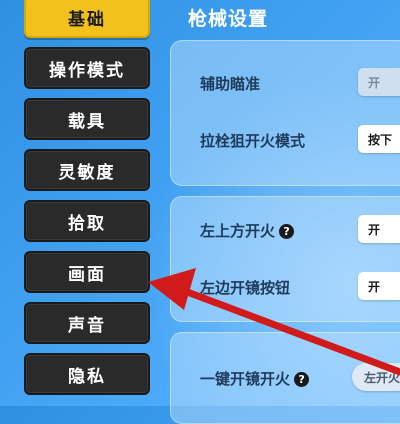 This screenshot has width=400, height=424. I want to click on toggle-value: 左开火, so click(382, 377).